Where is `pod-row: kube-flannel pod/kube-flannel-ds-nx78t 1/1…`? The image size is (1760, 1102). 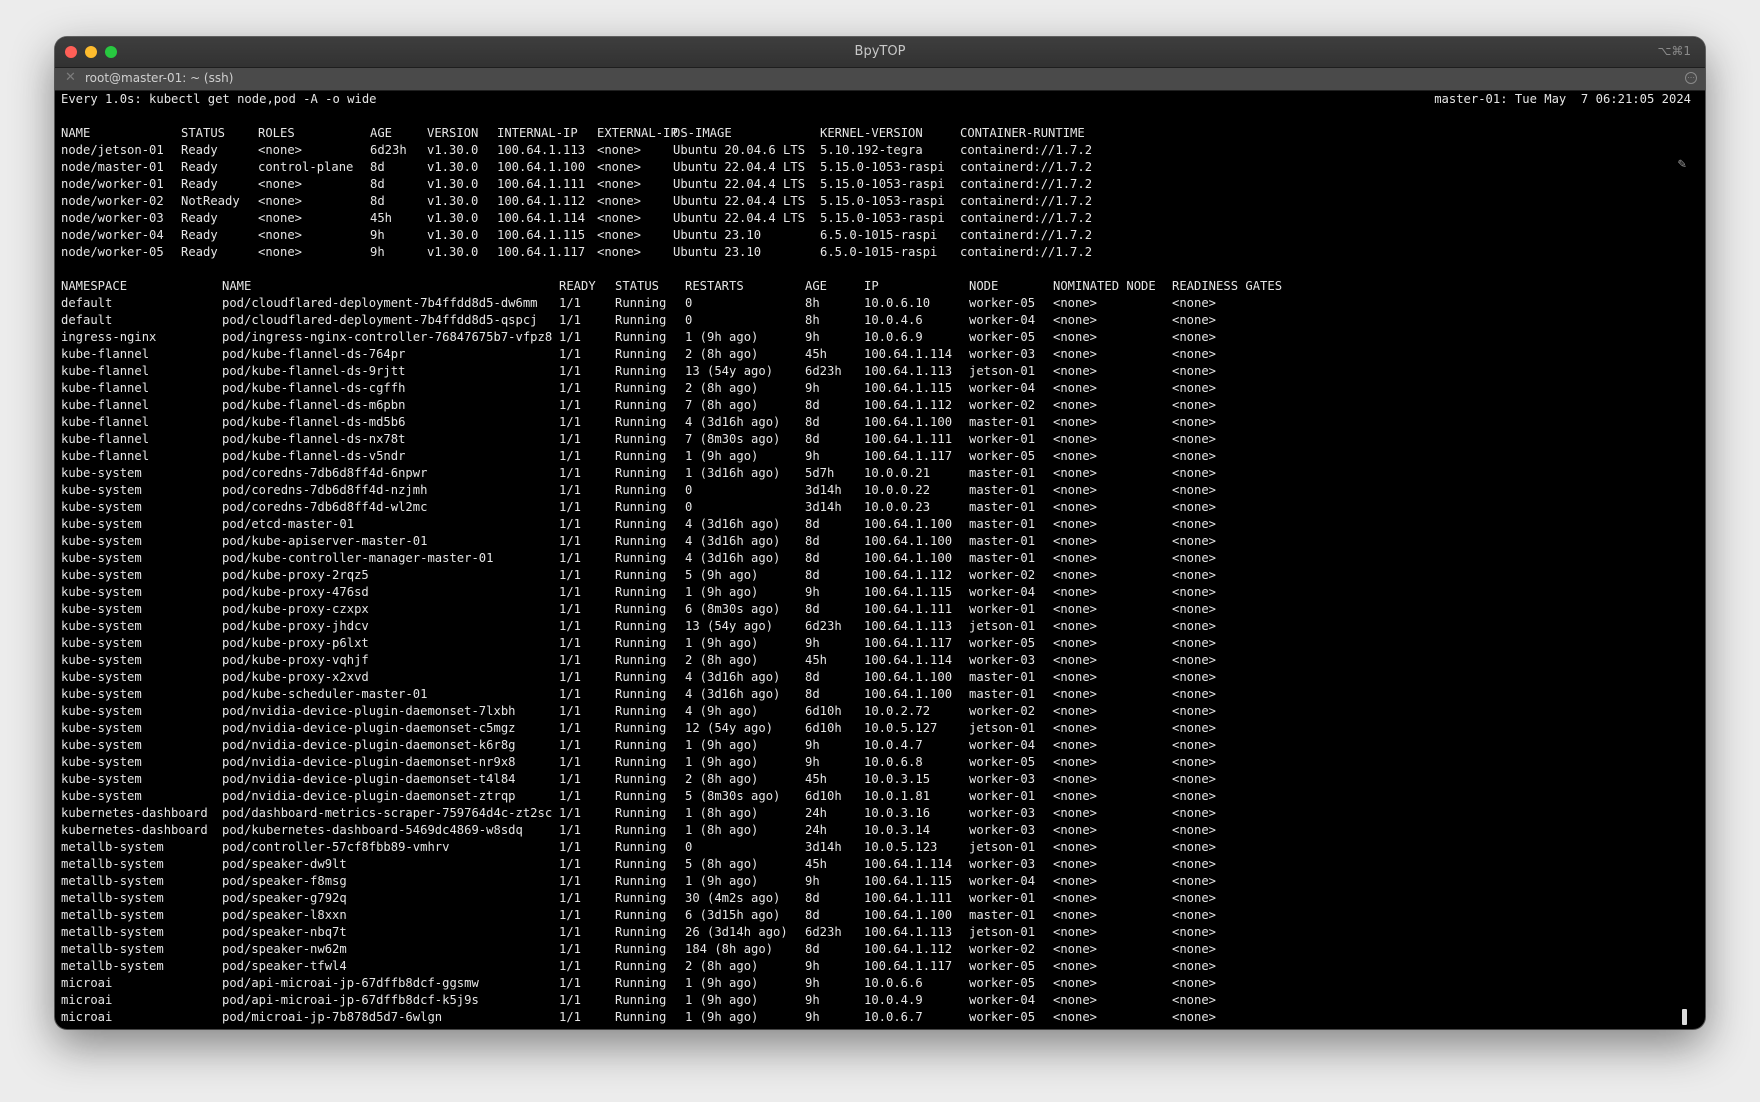
pod-row: kube-flannel pod/kube-flannel-ds-nx78t 1/1… is located at coordinates (876, 439).